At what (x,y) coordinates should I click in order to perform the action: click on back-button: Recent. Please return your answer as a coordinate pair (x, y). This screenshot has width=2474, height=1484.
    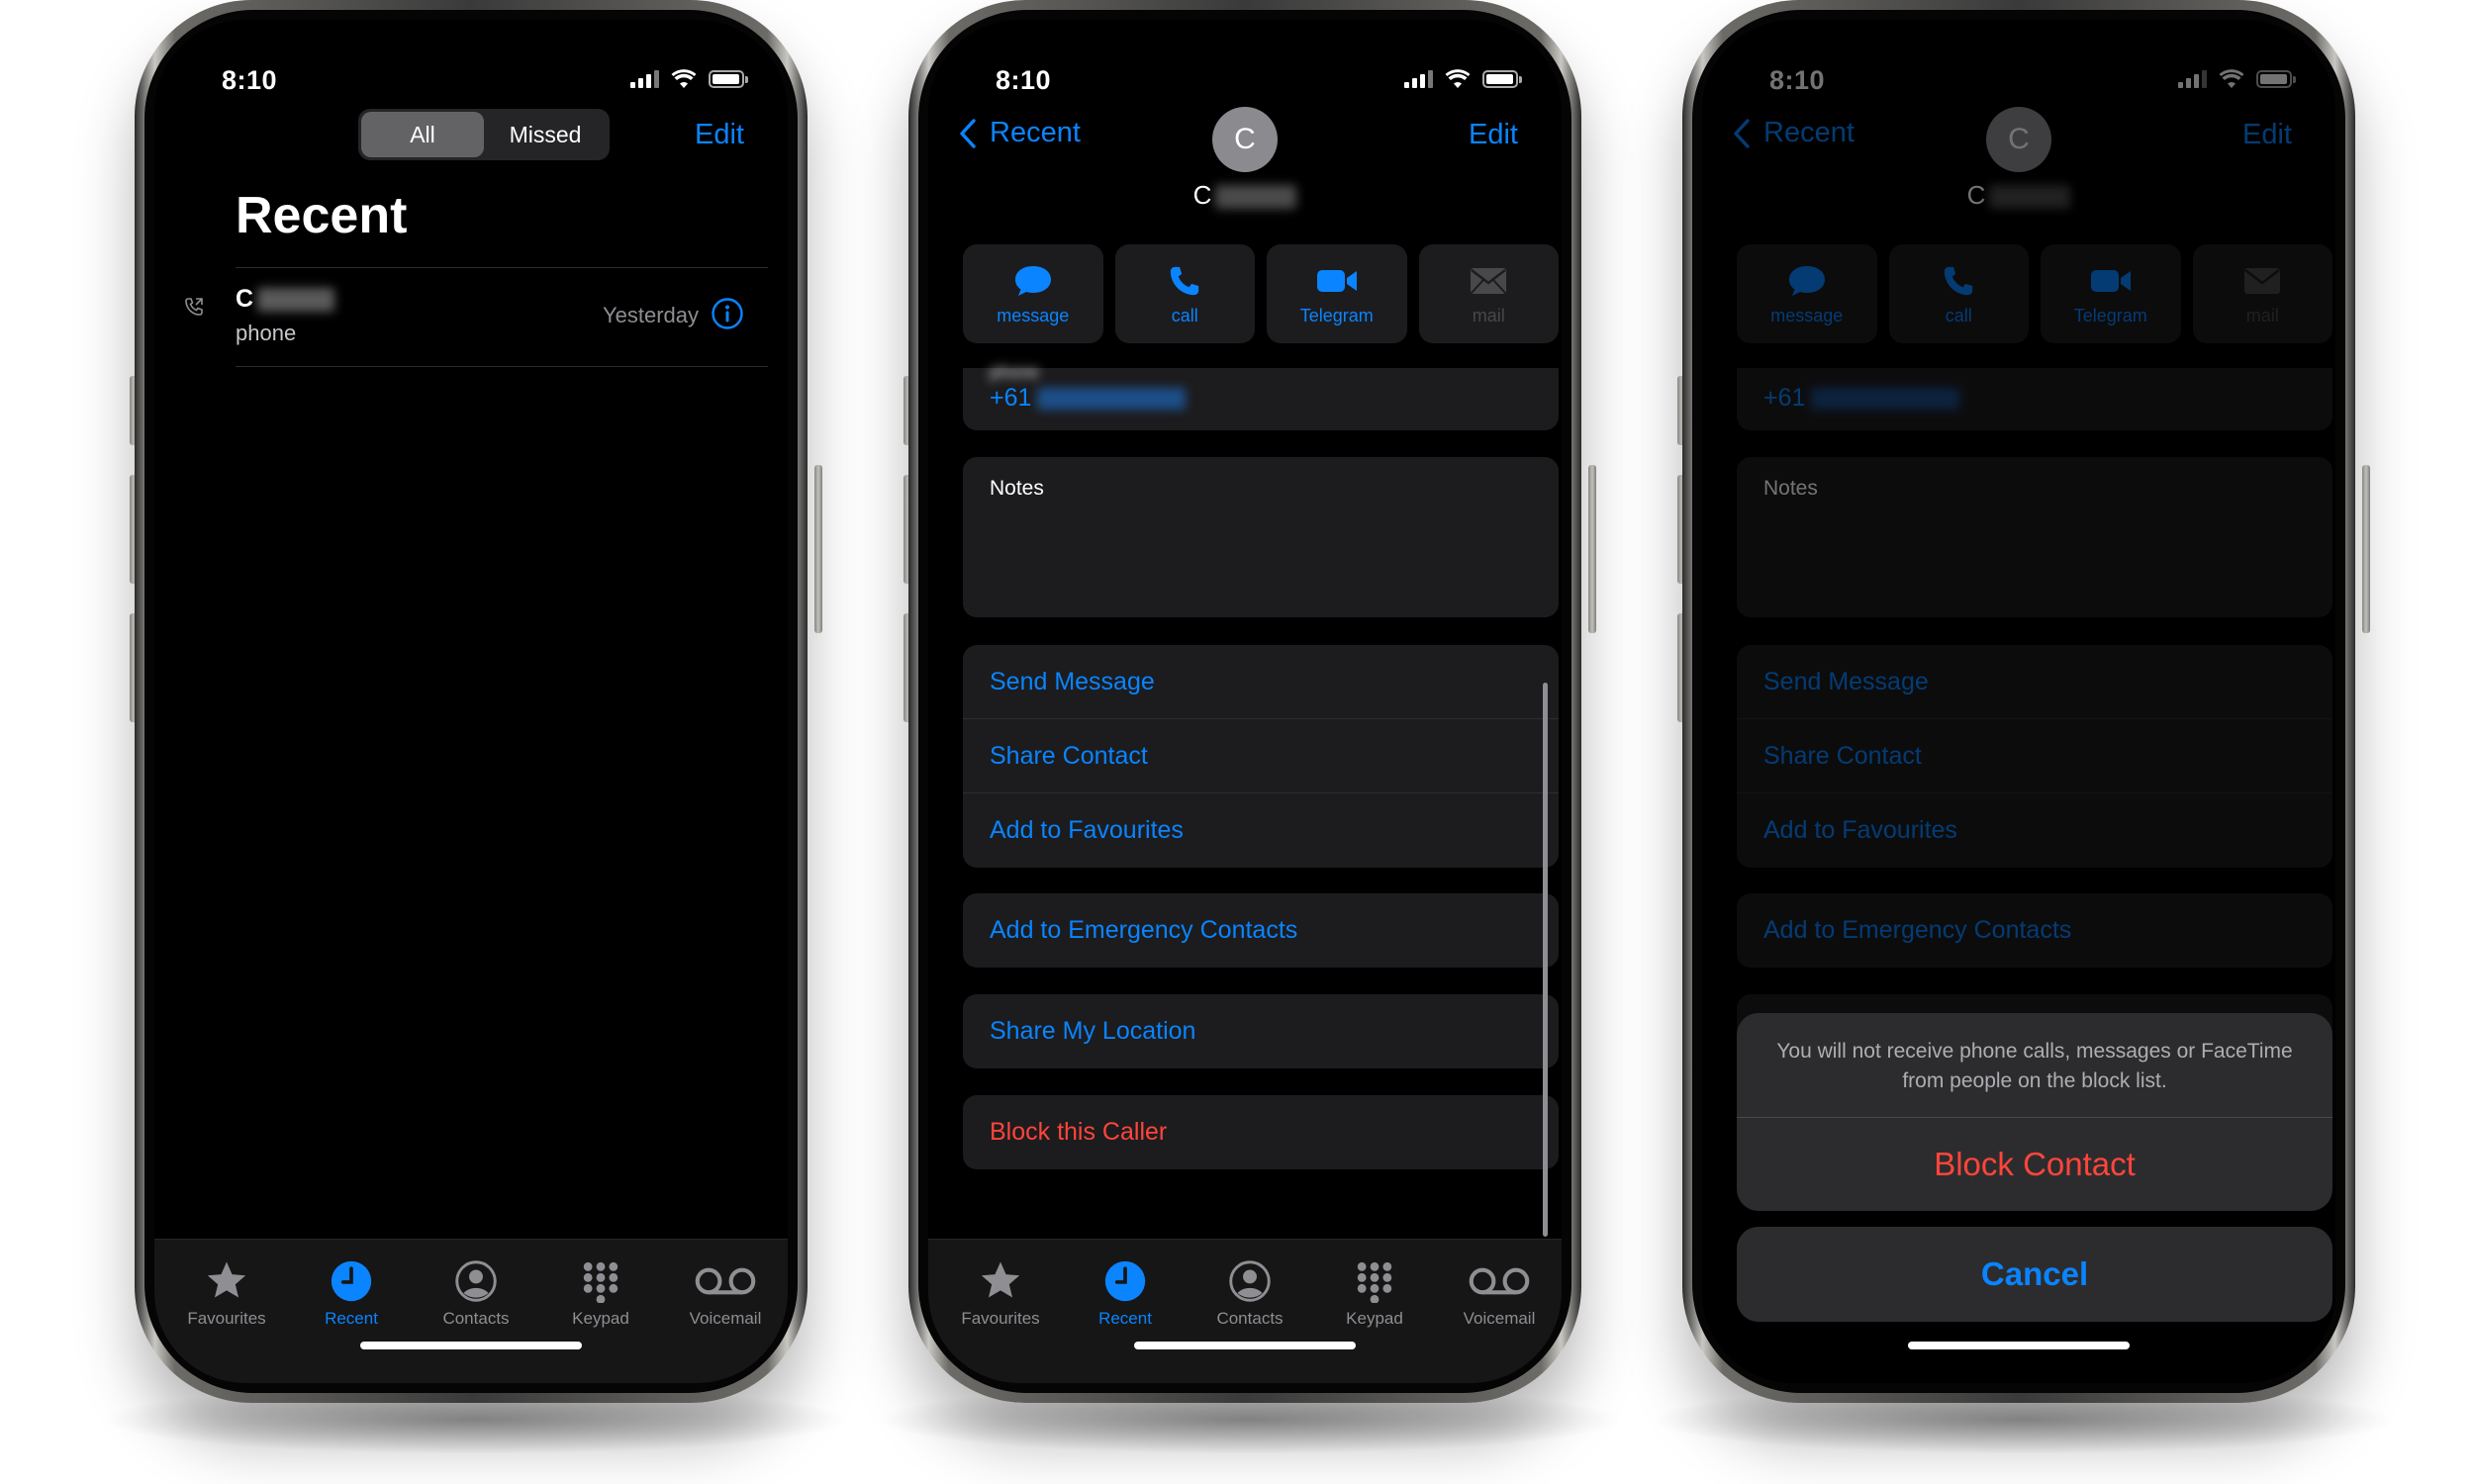
    Looking at the image, I should click on (1020, 133).